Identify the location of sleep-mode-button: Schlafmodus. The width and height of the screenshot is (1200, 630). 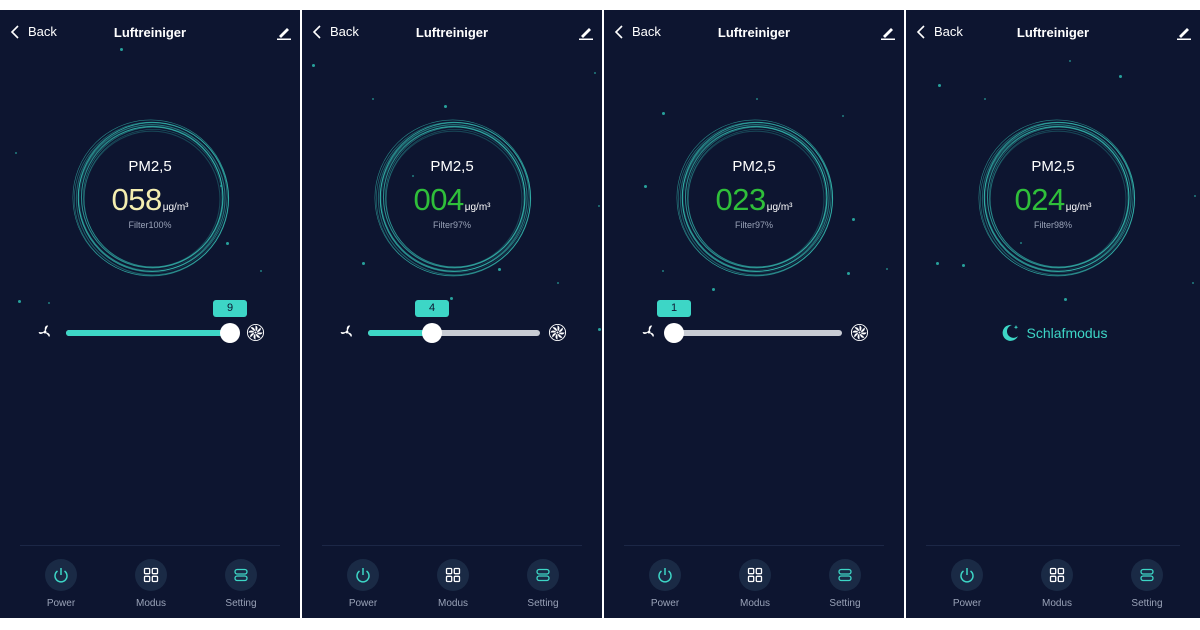
(1053, 333).